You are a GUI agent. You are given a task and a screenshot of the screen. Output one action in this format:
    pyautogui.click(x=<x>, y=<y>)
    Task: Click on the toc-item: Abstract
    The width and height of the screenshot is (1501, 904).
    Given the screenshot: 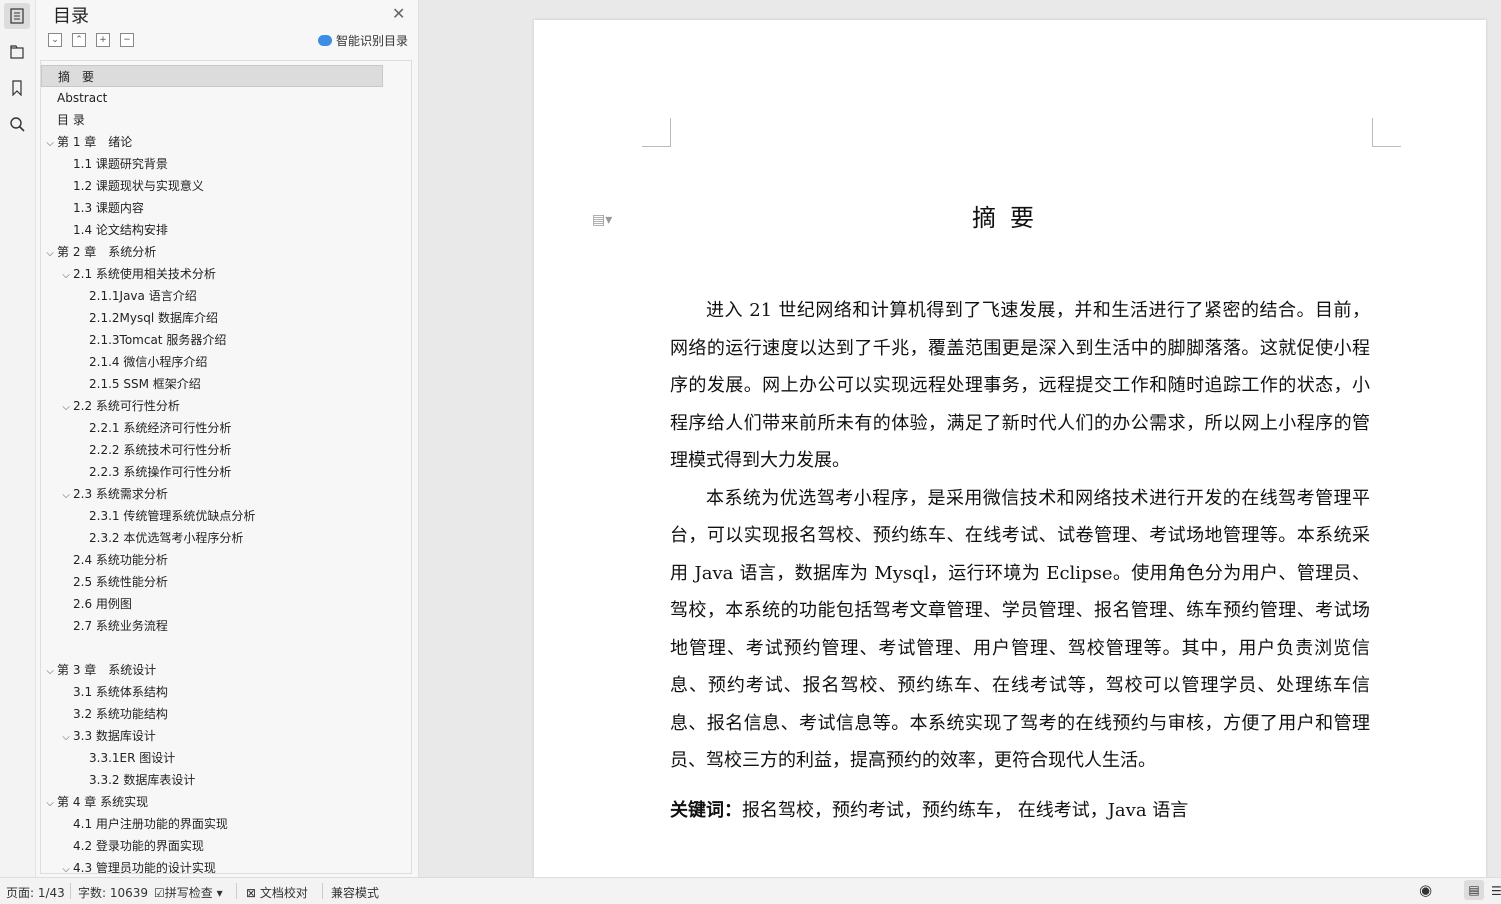 What is the action you would take?
    pyautogui.click(x=74, y=98)
    